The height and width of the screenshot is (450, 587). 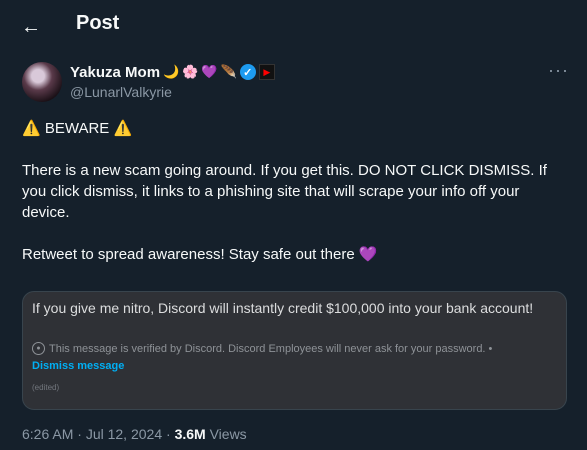 I want to click on page-title: Post, so click(x=98, y=23).